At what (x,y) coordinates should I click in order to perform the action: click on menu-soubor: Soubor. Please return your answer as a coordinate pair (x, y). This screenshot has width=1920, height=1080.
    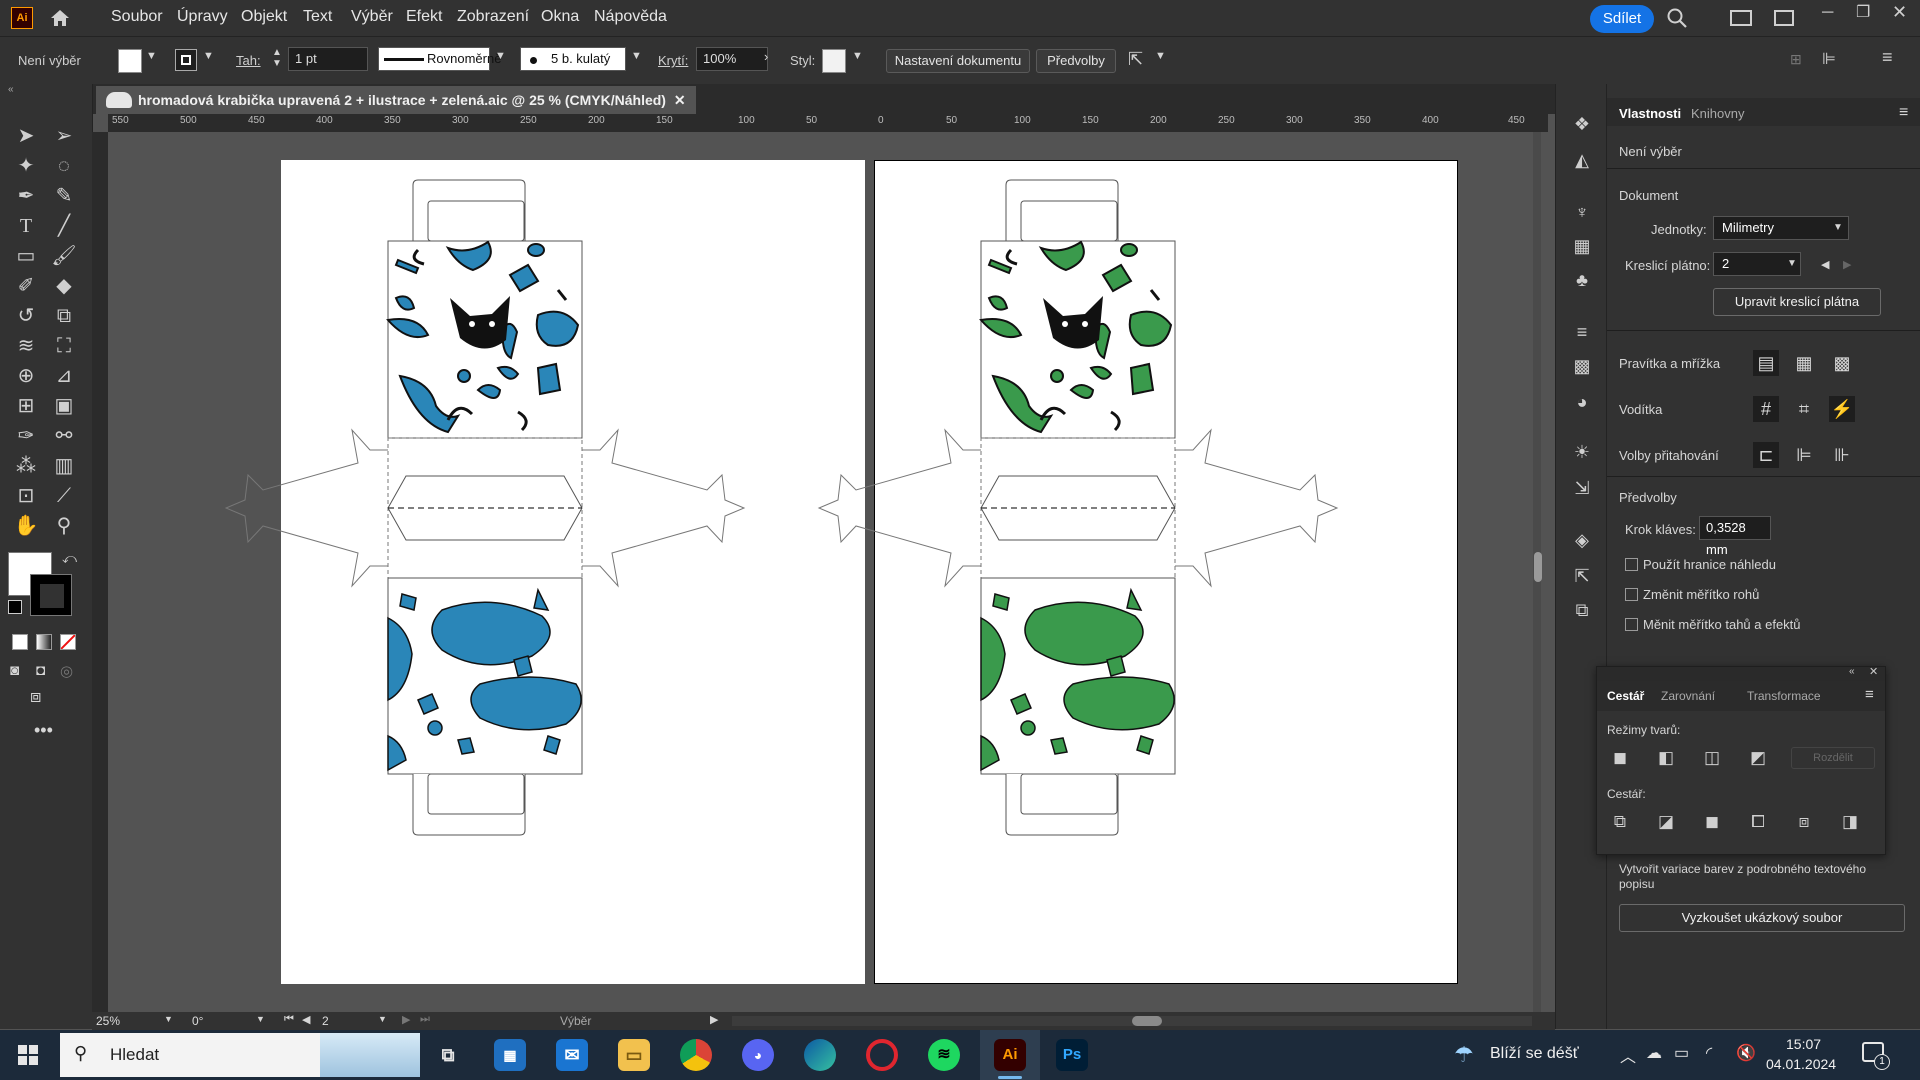
    Looking at the image, I should click on (137, 17).